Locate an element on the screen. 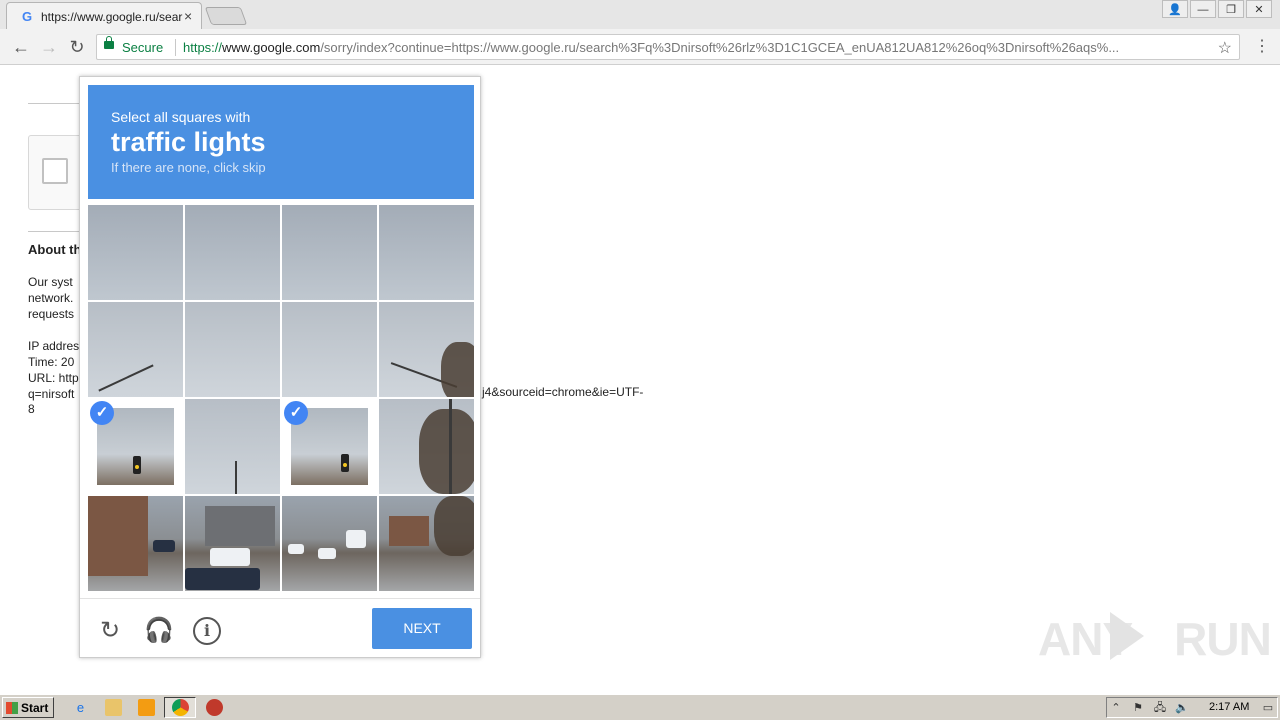 Image resolution: width=1280 pixels, height=720 pixels. minimize-button: — is located at coordinates (1203, 9).